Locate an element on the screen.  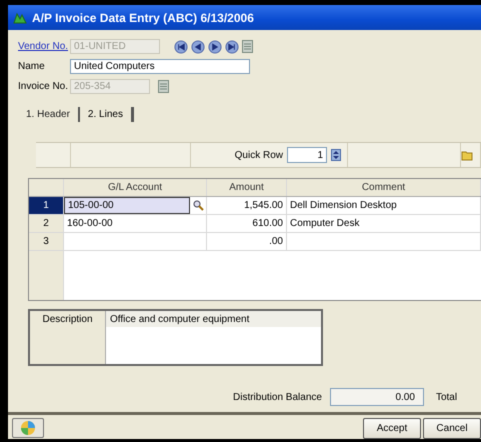
folder-icon is located at coordinates (467, 155).